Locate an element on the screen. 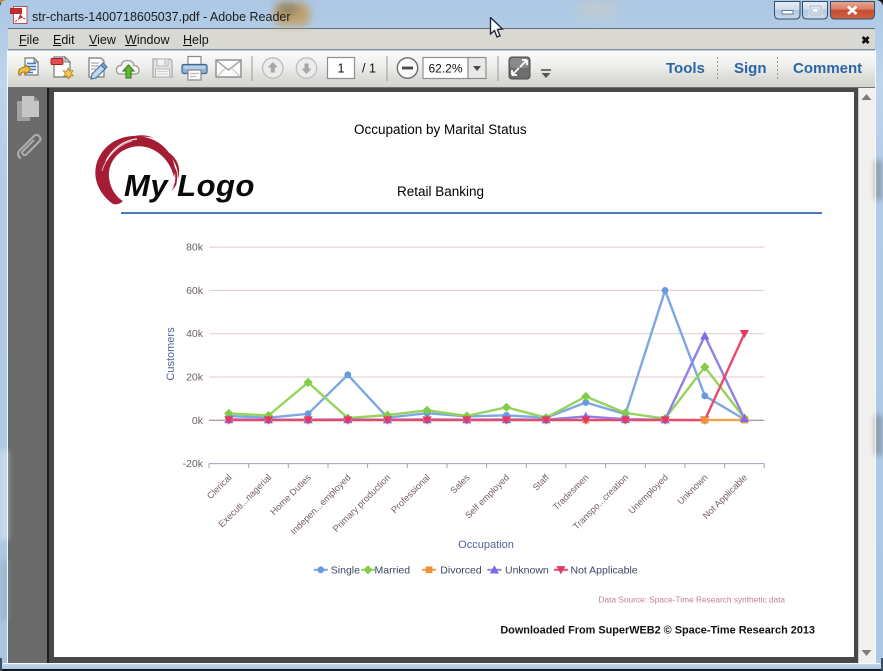 Image resolution: width=883 pixels, height=671 pixels. svg-text: 62.2% is located at coordinates (445, 69).